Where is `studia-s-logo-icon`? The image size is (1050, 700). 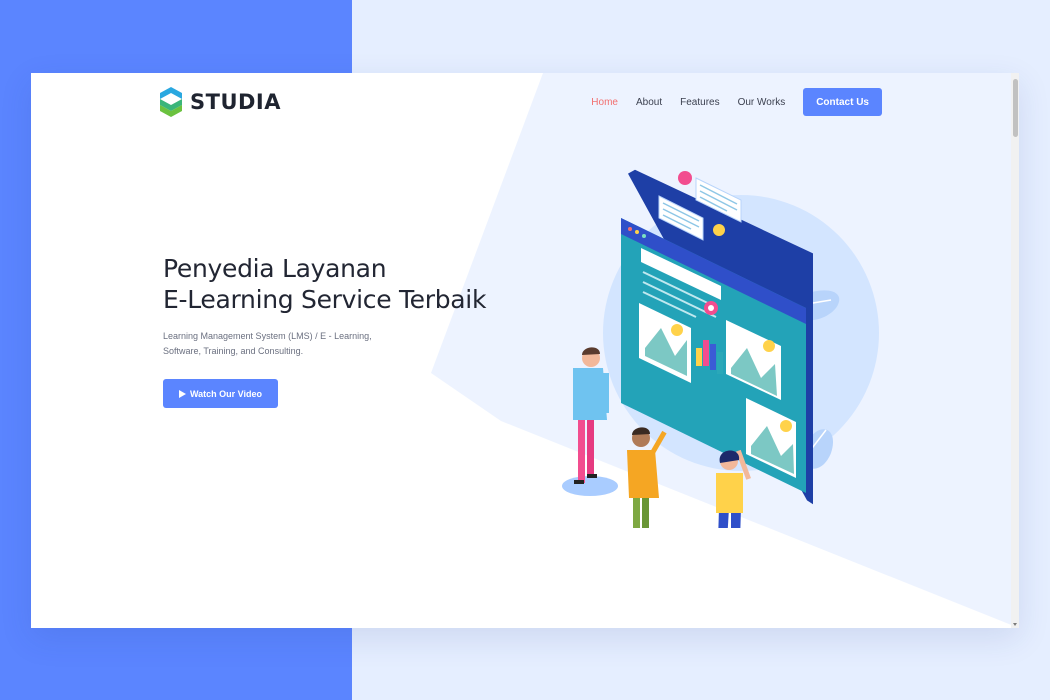
studia-s-logo-icon is located at coordinates (171, 102).